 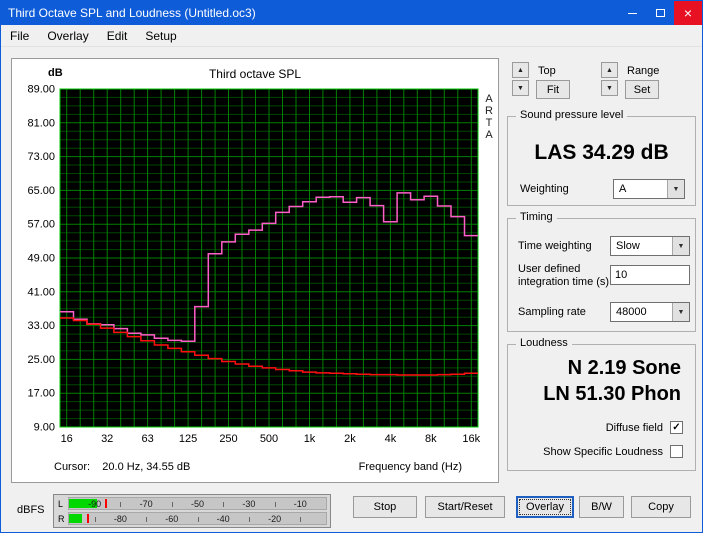 I want to click on arta-watermark: A R T A, so click(x=489, y=117).